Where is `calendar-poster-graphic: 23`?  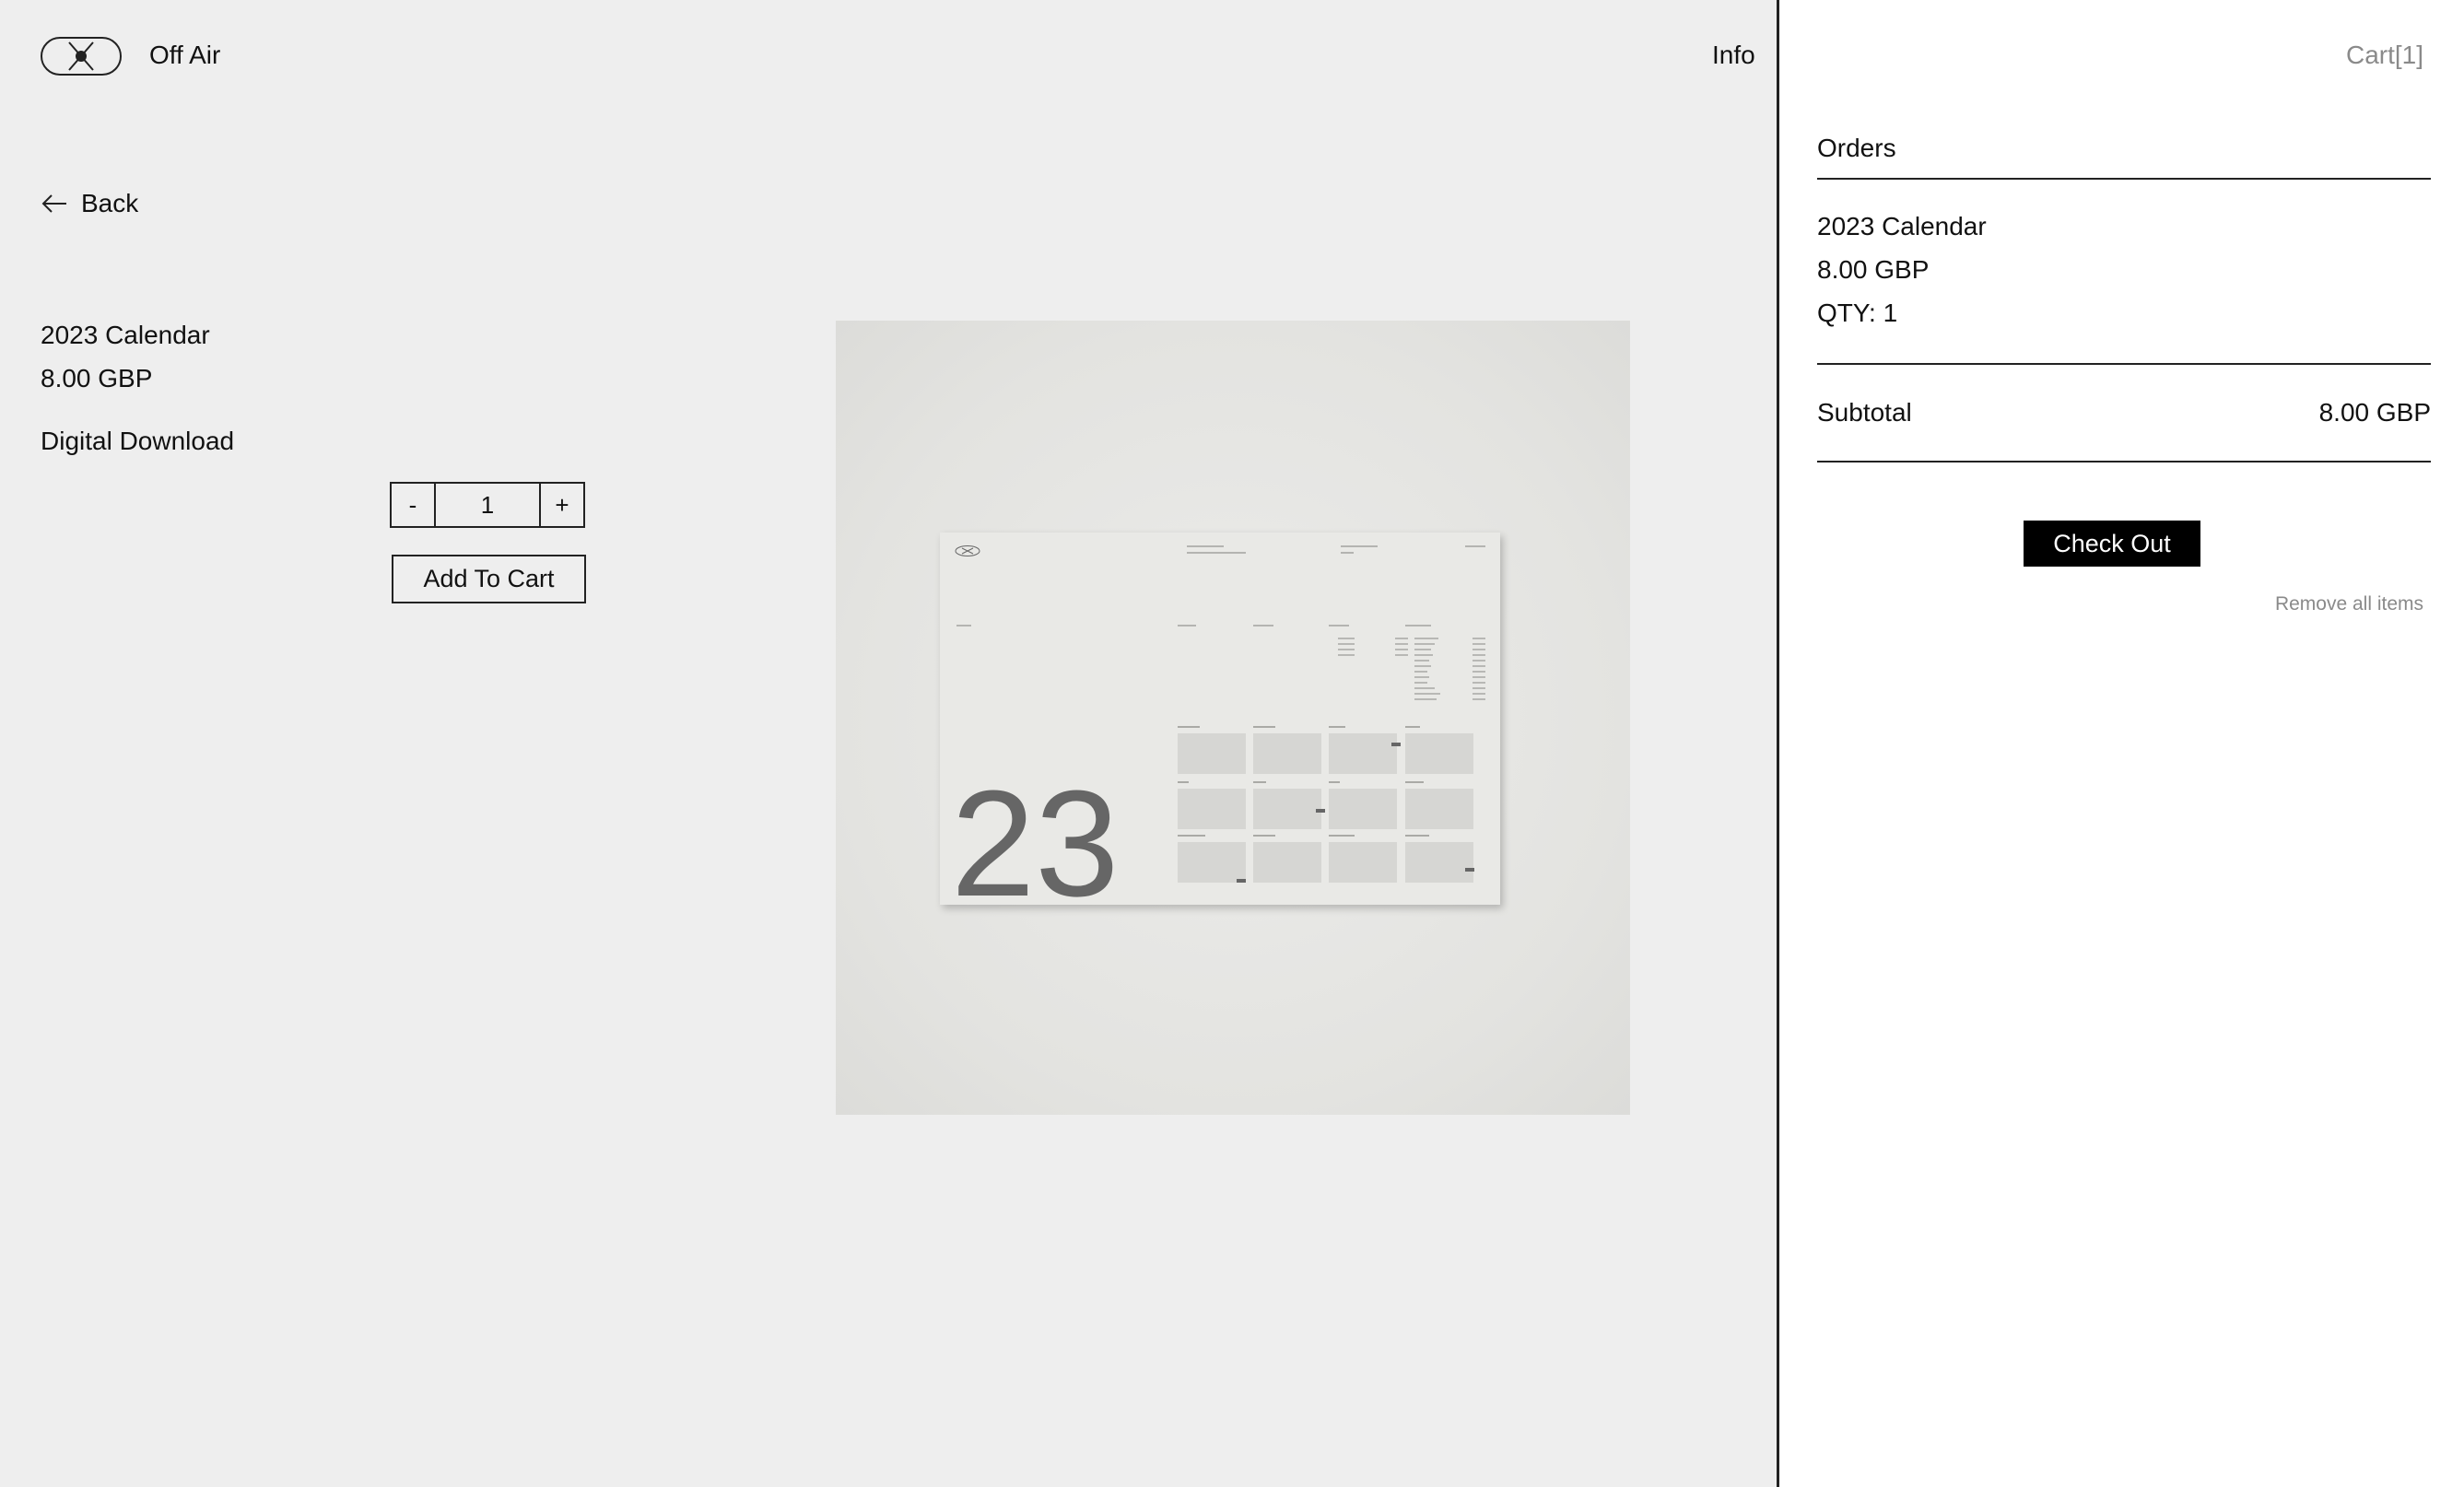
calendar-poster-graphic: 23 is located at coordinates (1218, 736).